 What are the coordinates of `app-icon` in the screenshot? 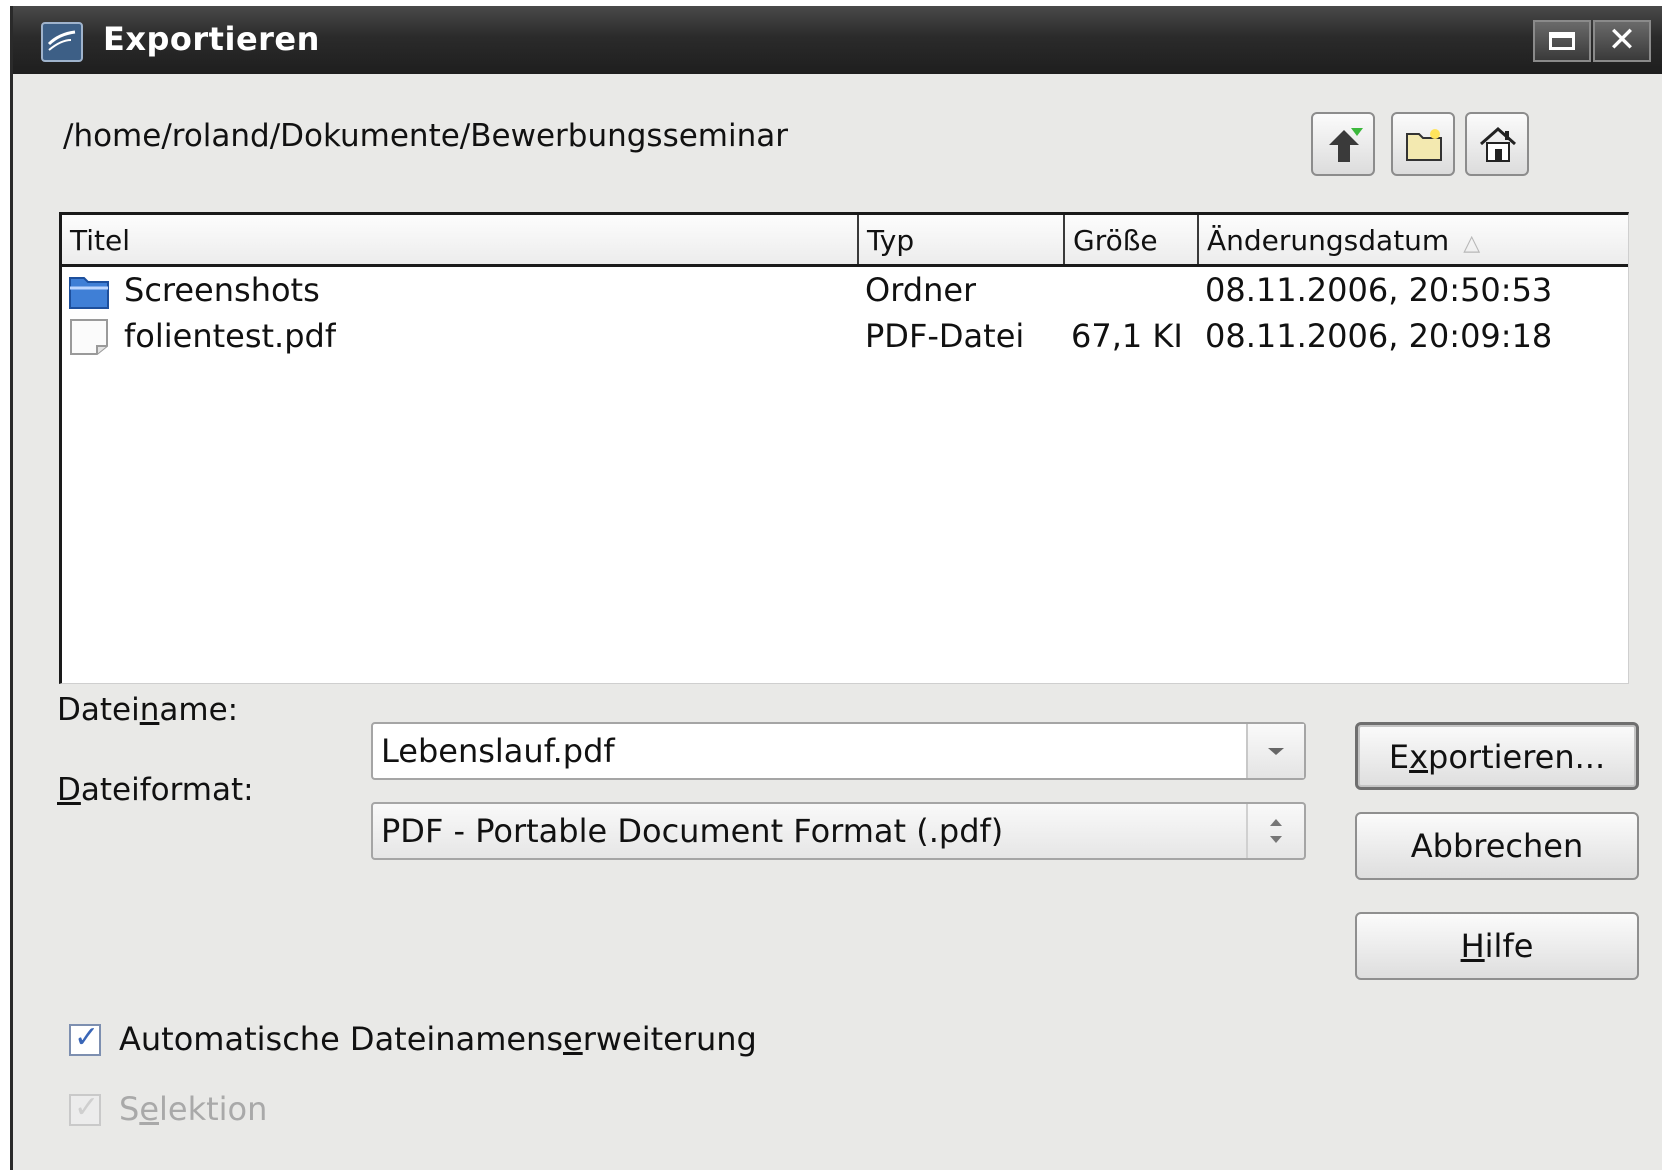 It's located at (62, 42).